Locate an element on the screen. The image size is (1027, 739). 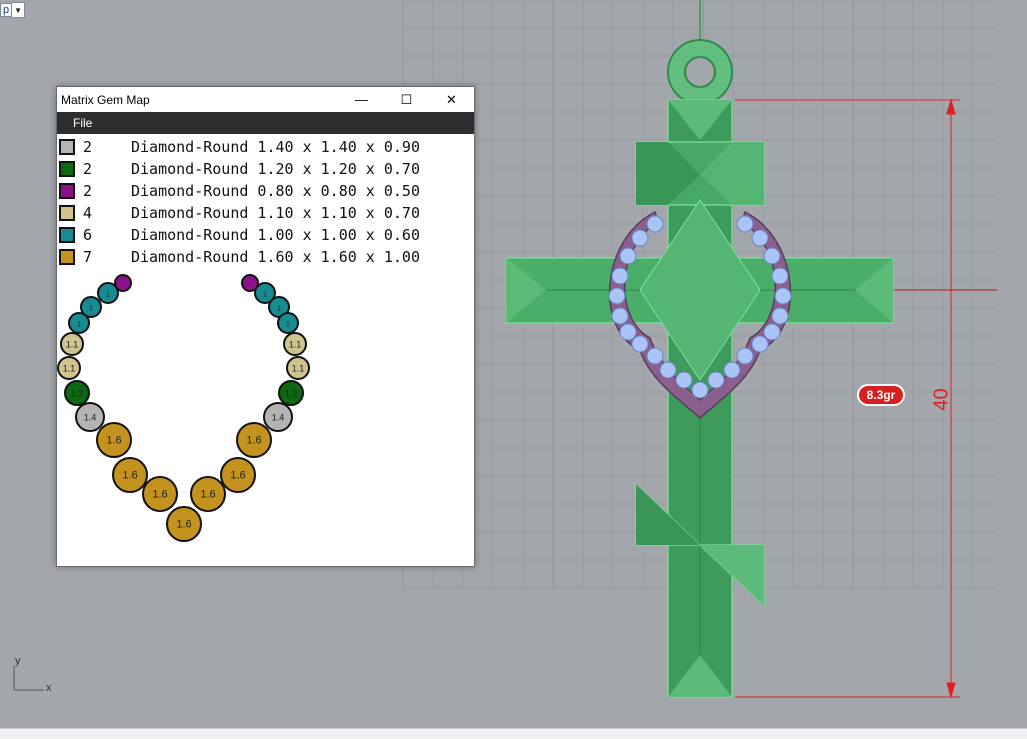
axis-y-label: y is located at coordinates (18, 661).